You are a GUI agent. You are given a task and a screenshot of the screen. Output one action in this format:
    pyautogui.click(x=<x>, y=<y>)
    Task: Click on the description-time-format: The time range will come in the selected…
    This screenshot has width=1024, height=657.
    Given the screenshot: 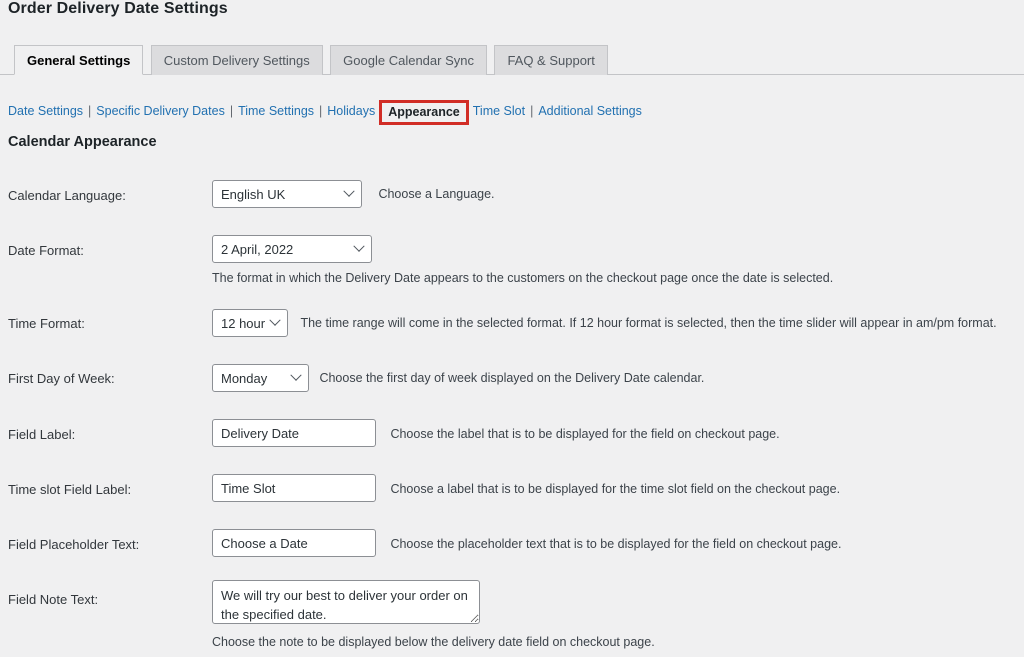 What is the action you would take?
    pyautogui.click(x=648, y=323)
    